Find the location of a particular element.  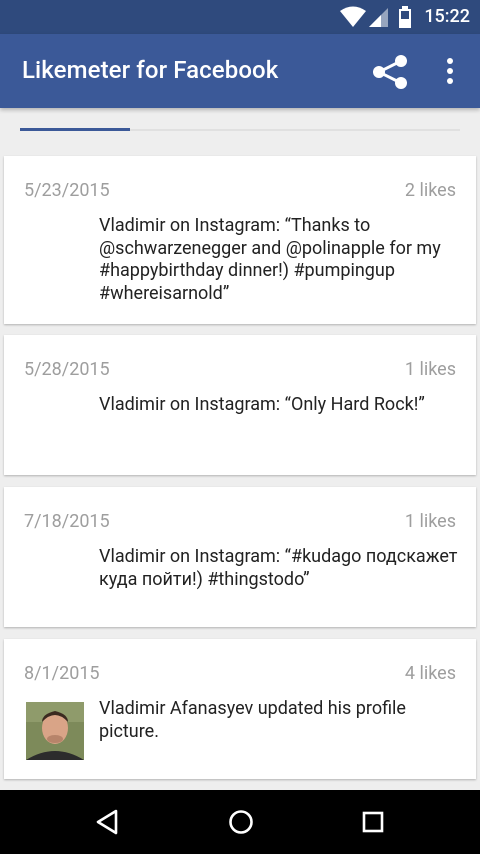

status-time: 15:22 is located at coordinates (447, 16).